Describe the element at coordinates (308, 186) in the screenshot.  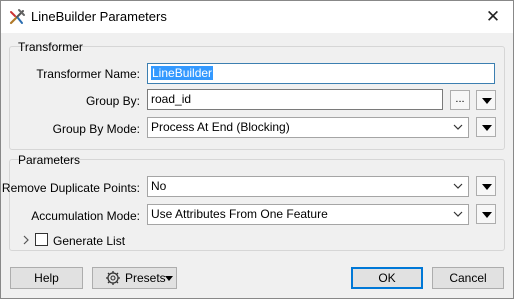
I see `remove-duplicate-points-select: No` at that location.